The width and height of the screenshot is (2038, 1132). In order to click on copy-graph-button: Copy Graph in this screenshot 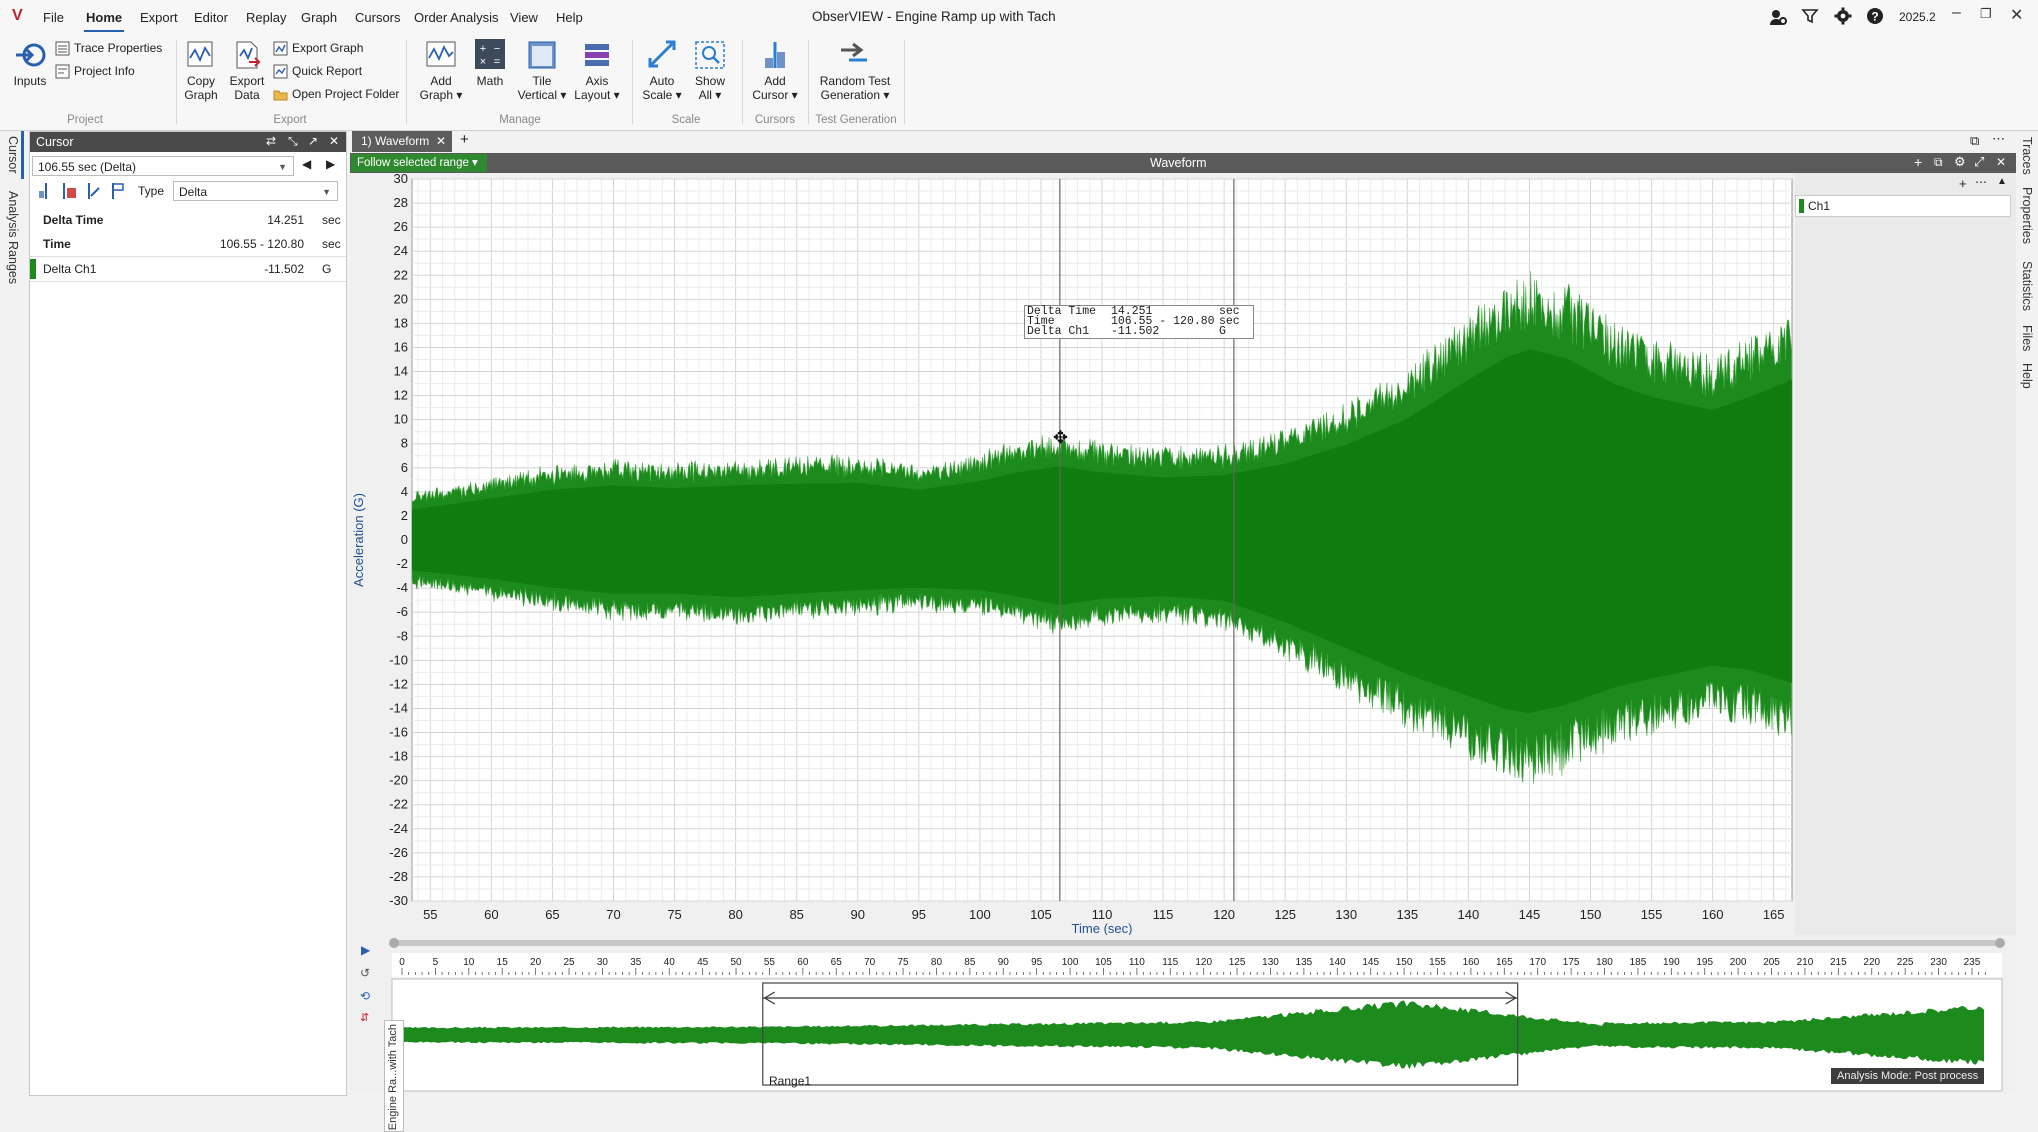, I will do `click(201, 71)`.